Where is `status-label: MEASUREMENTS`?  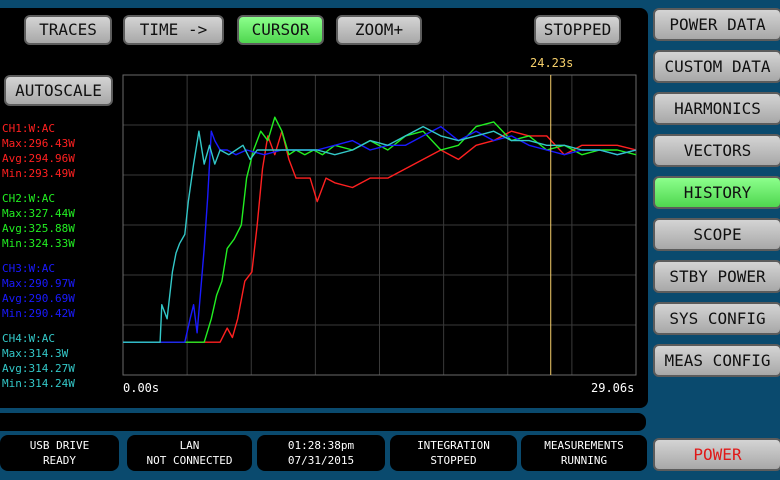
status-label: MEASUREMENTS is located at coordinates (584, 445).